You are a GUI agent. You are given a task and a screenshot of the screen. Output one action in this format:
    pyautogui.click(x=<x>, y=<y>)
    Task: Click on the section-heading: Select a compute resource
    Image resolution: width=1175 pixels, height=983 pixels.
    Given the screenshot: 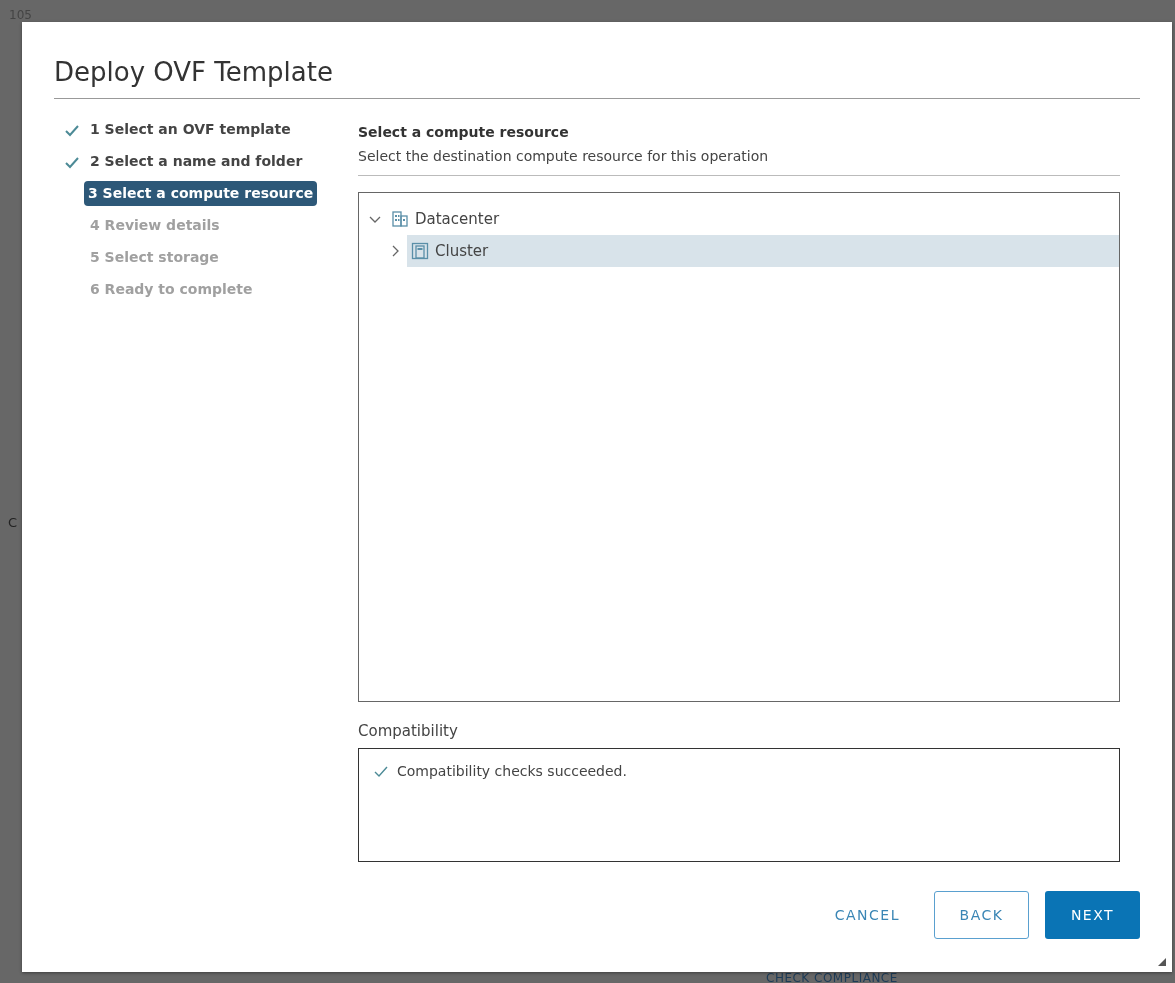 What is the action you would take?
    pyautogui.click(x=464, y=132)
    